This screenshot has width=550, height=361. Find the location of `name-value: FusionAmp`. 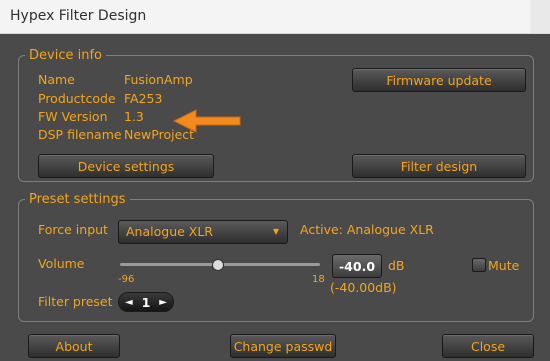

name-value: FusionAmp is located at coordinates (158, 79).